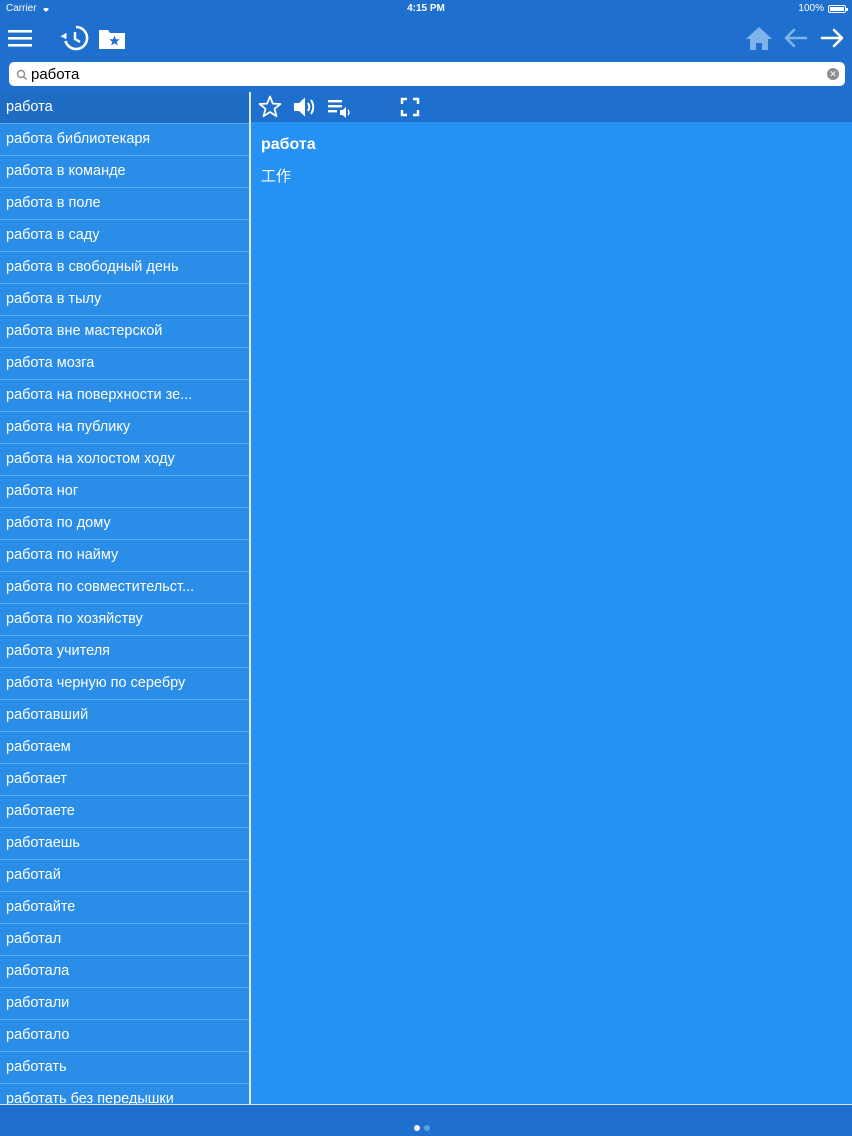 The height and width of the screenshot is (1136, 852). I want to click on list-item: работа мозга, so click(124, 364).